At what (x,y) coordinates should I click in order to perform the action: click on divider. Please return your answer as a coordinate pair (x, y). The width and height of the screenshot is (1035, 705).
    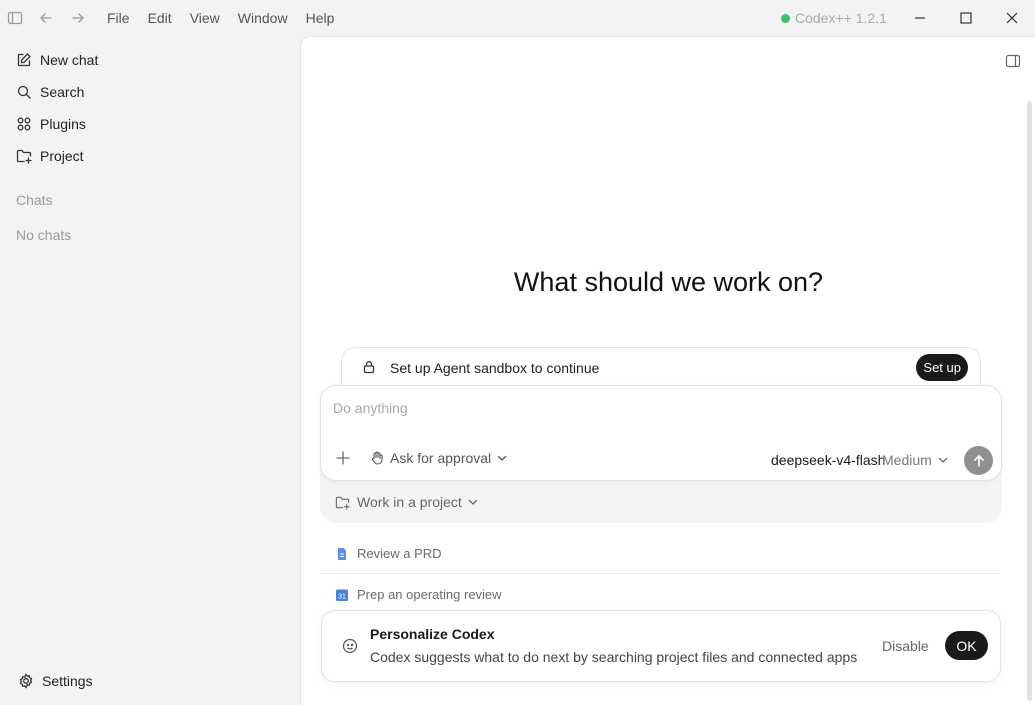
    Looking at the image, I should click on (660, 573).